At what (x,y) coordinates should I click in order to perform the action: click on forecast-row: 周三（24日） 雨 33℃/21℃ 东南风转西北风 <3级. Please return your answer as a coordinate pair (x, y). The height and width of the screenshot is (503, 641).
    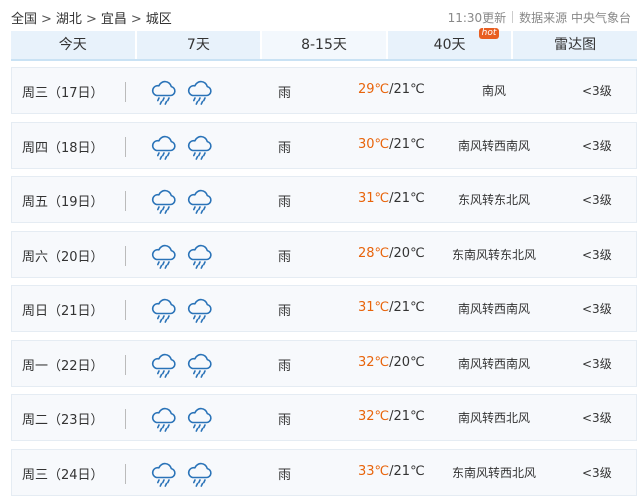
    Looking at the image, I should click on (324, 472).